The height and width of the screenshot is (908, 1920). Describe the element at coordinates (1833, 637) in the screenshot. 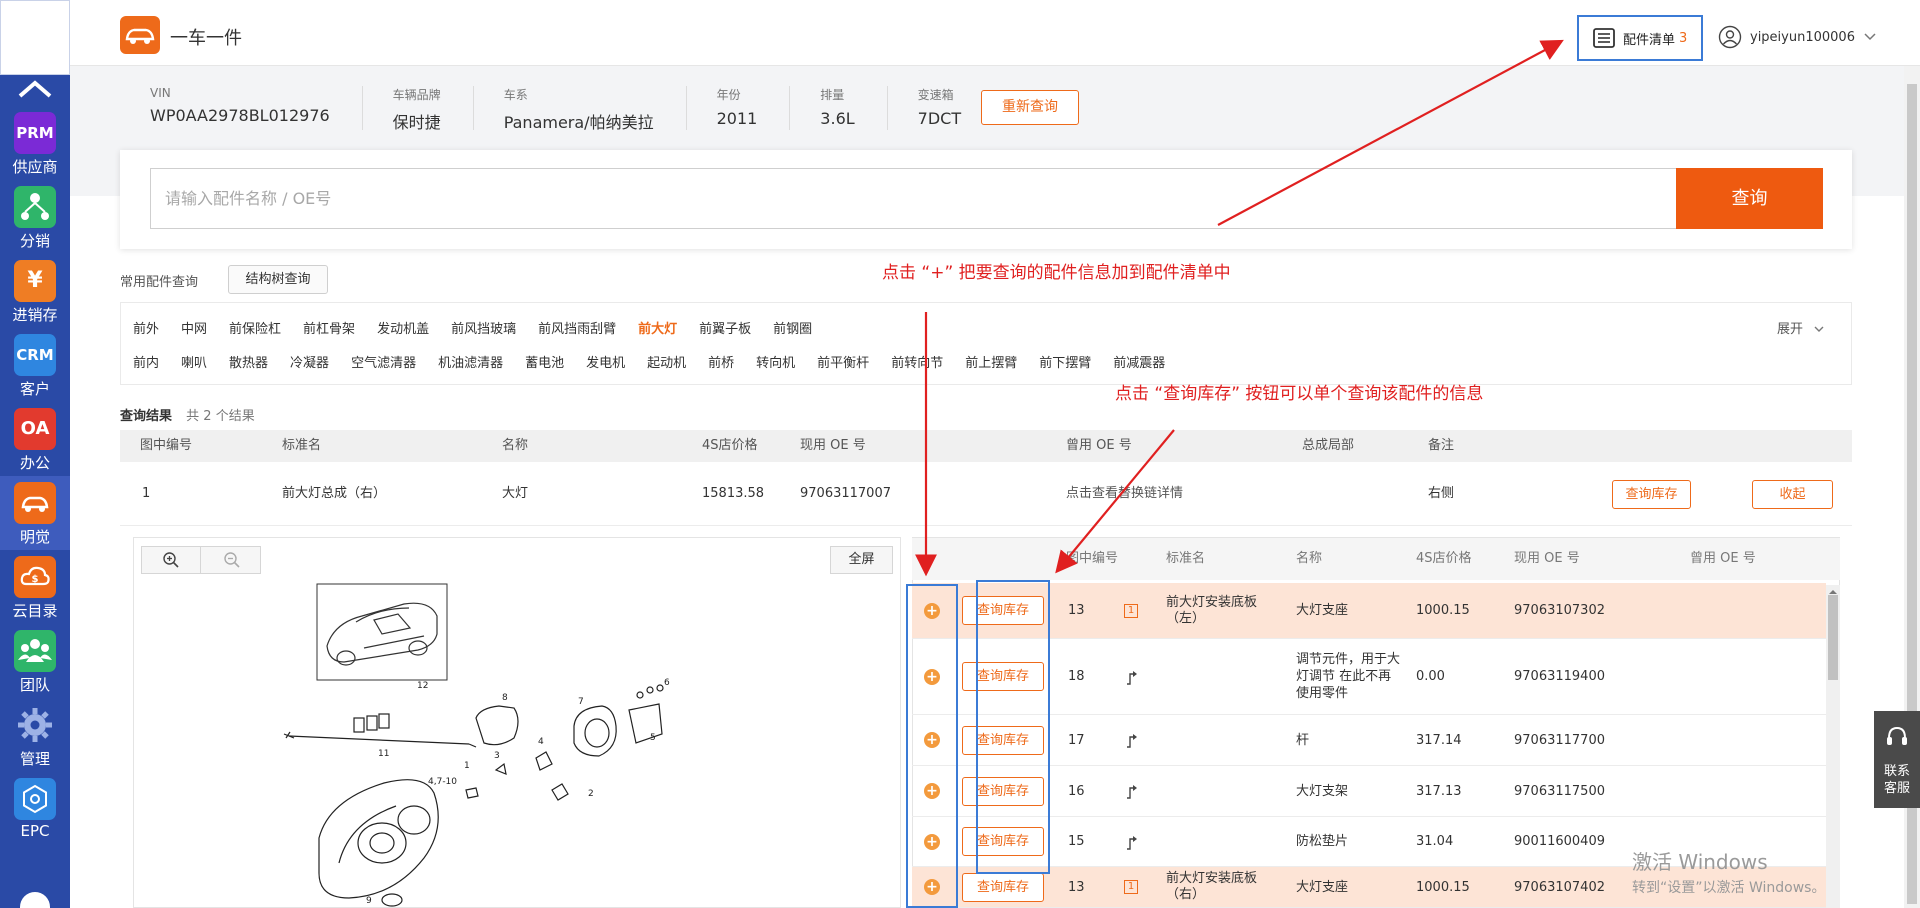

I see `scrollbar-thumb` at that location.